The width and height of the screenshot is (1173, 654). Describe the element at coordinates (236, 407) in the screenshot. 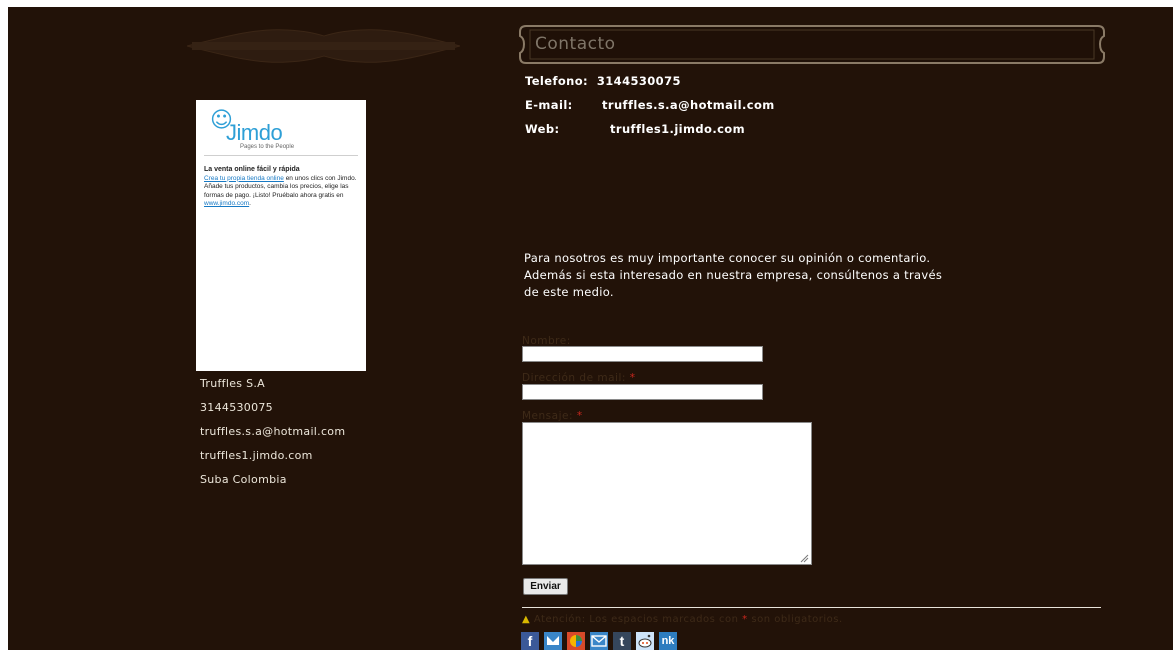

I see `sidebar-phone: 3144530075` at that location.